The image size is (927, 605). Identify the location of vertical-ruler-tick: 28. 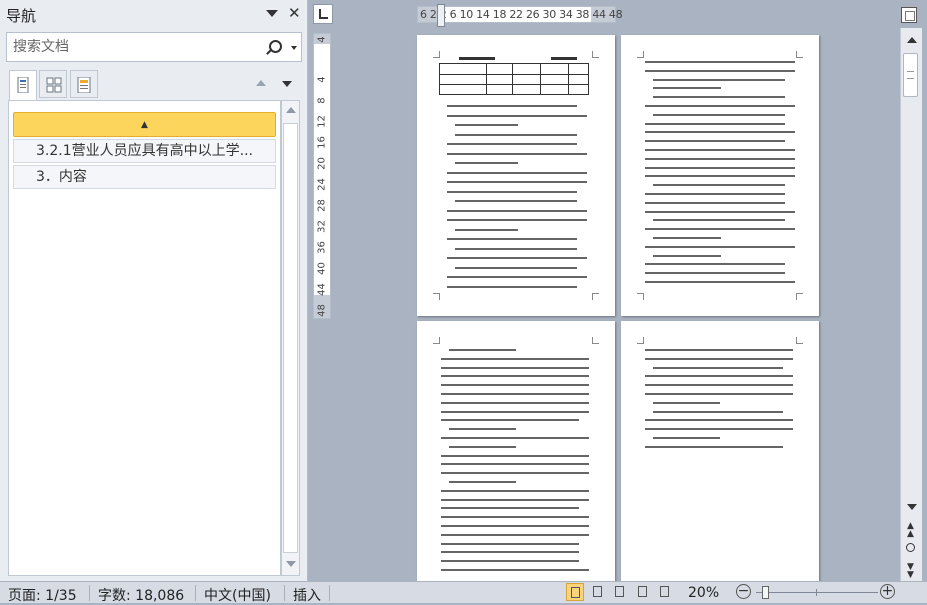
(322, 205).